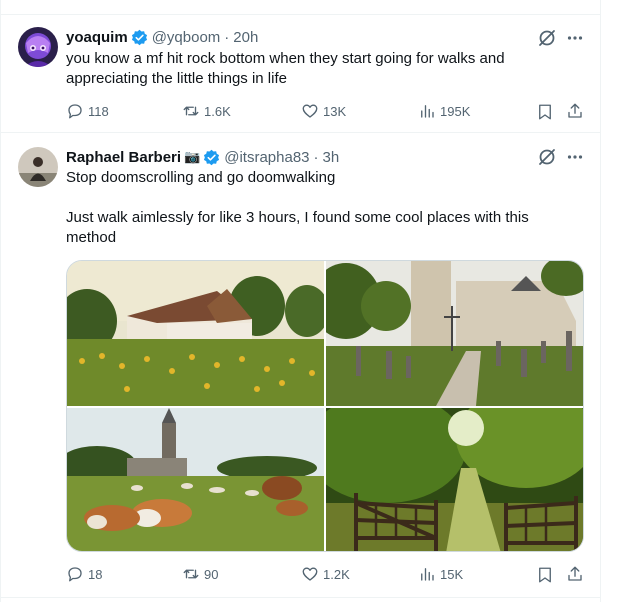 The height and width of the screenshot is (602, 617). Describe the element at coordinates (217, 111) in the screenshot. I see `repost-count: 1.6K` at that location.